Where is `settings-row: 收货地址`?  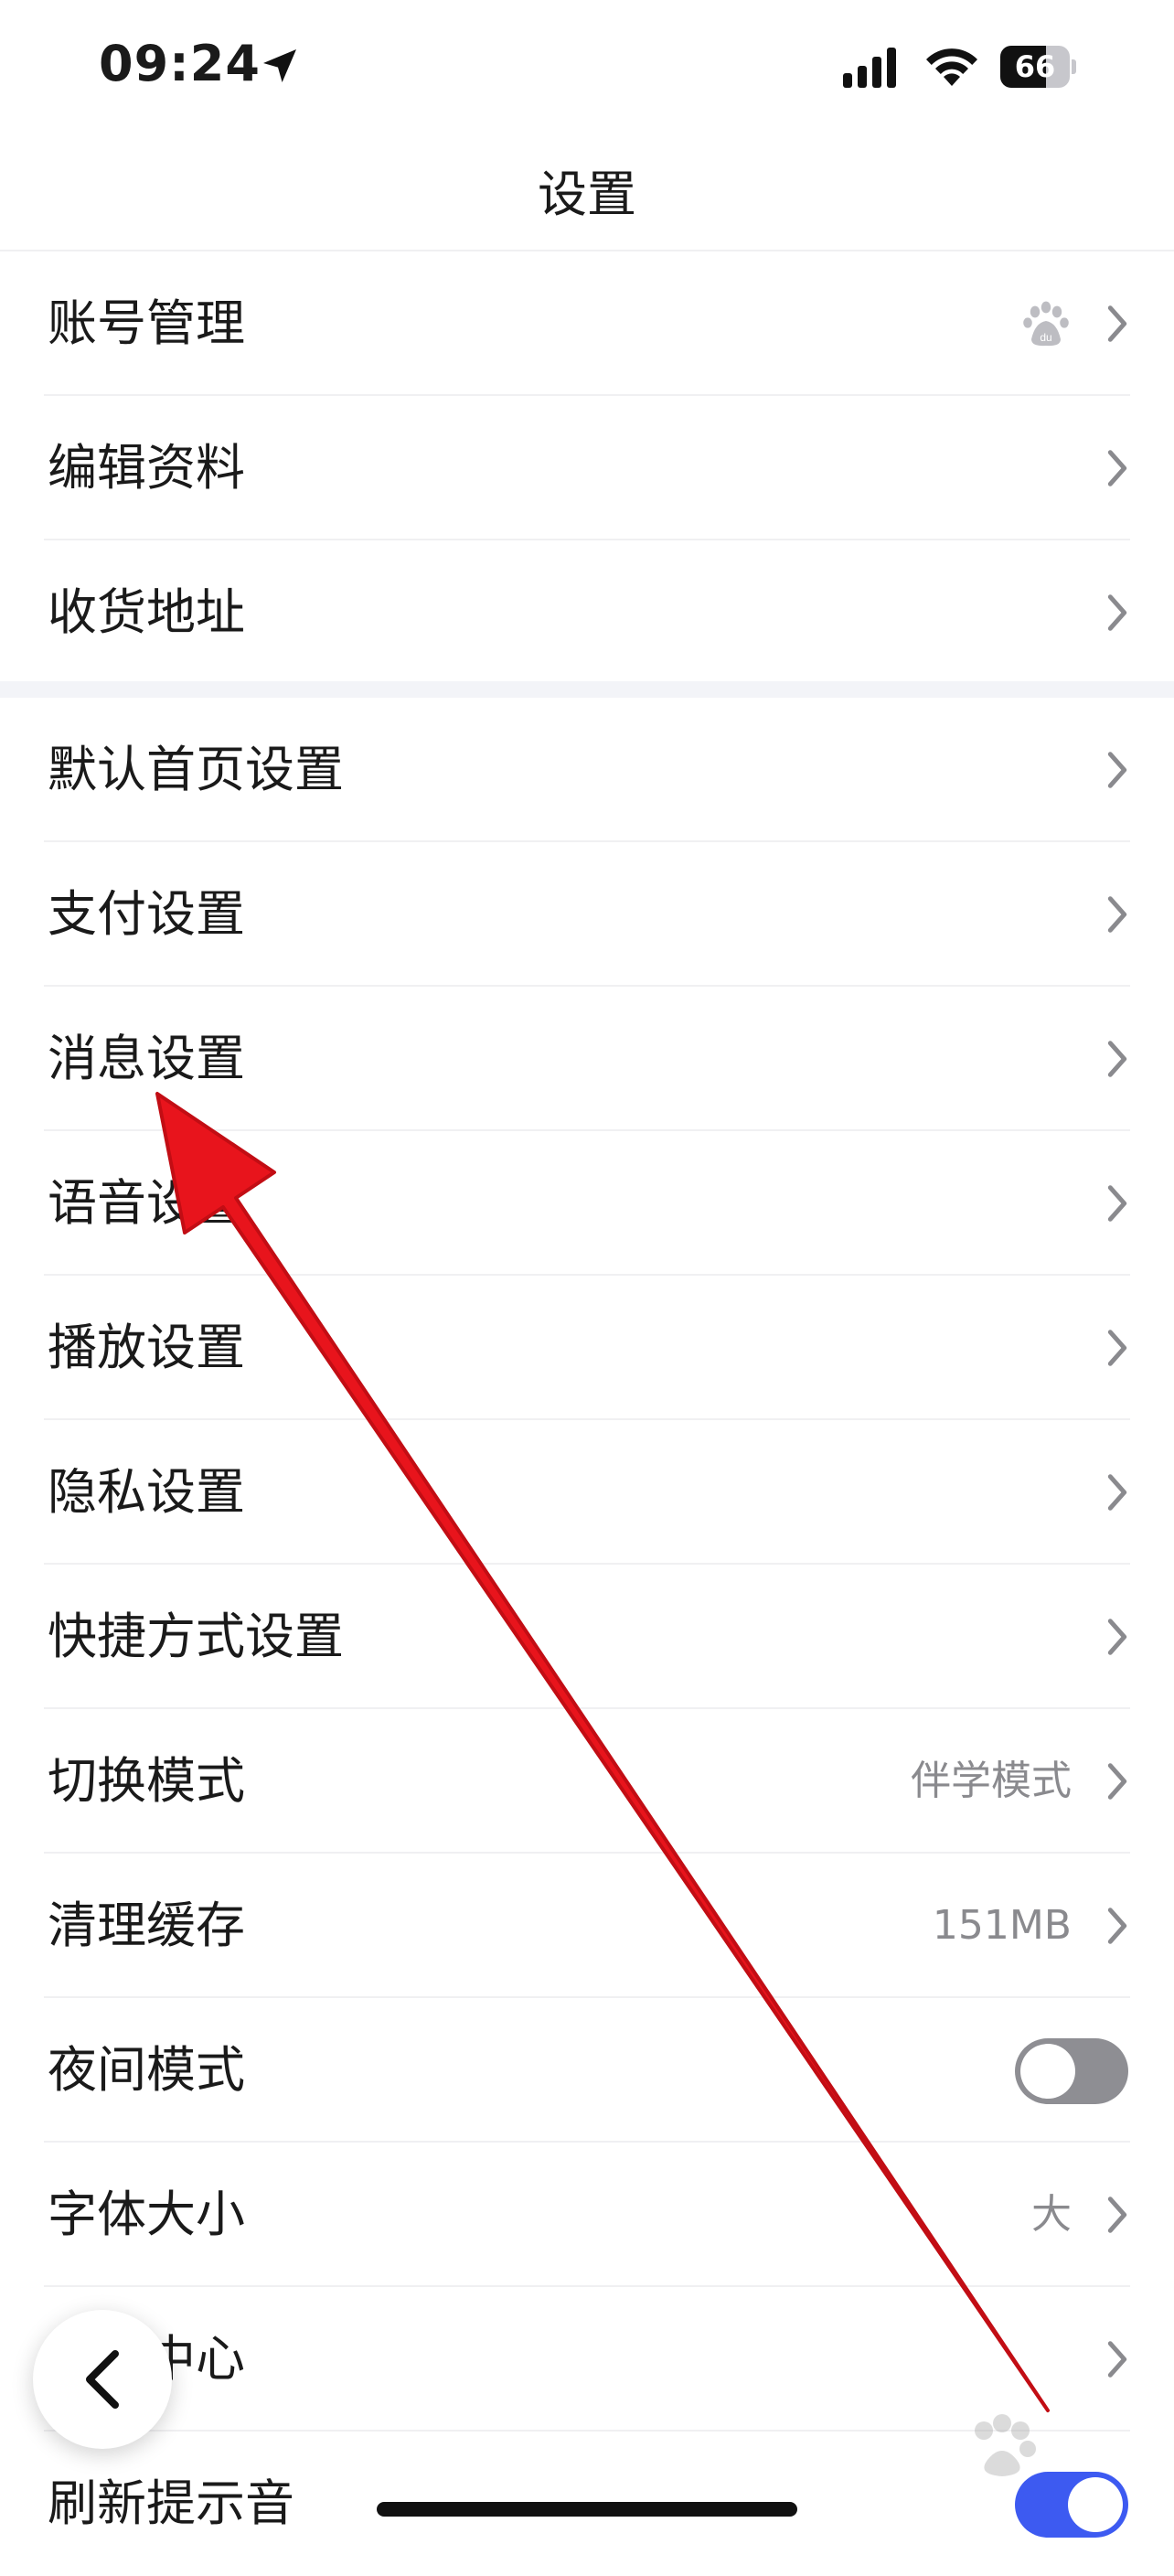
settings-row: 收货地址 is located at coordinates (587, 612).